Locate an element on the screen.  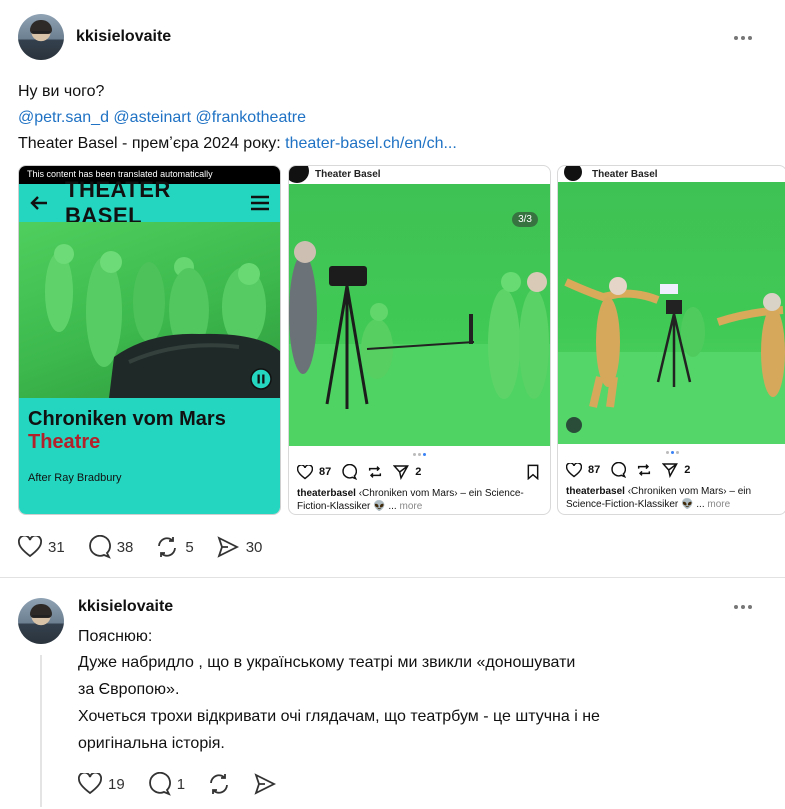
like-button: 31 is located at coordinates (41, 547).